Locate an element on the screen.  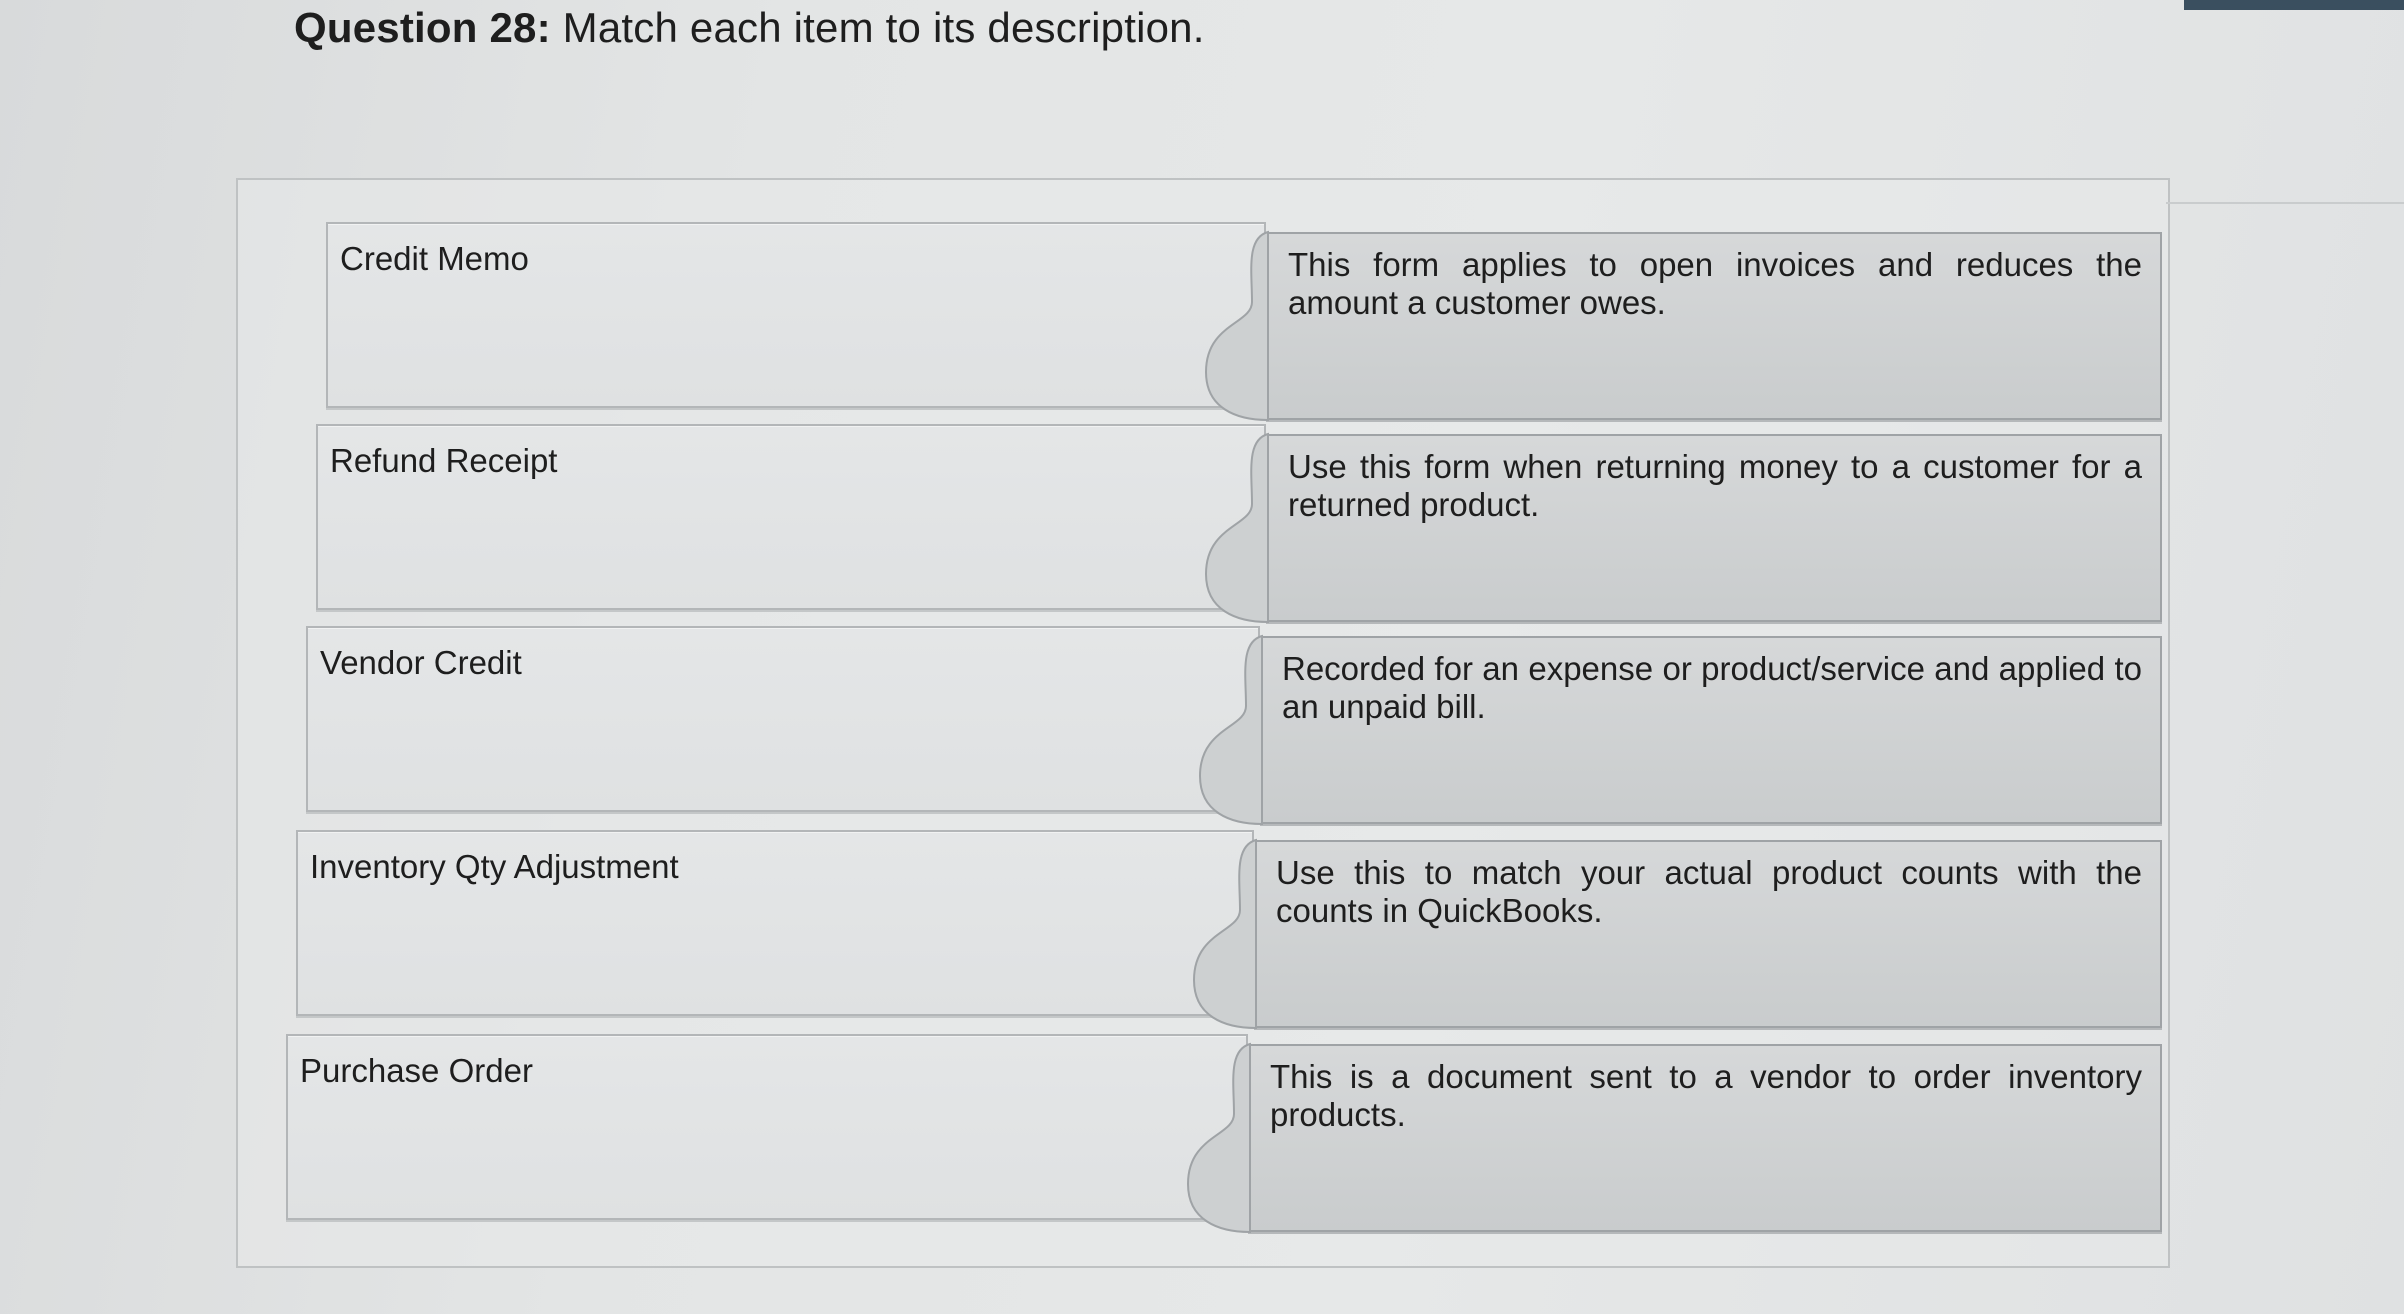
item-label: Credit Memo is located at coordinates (434, 258).